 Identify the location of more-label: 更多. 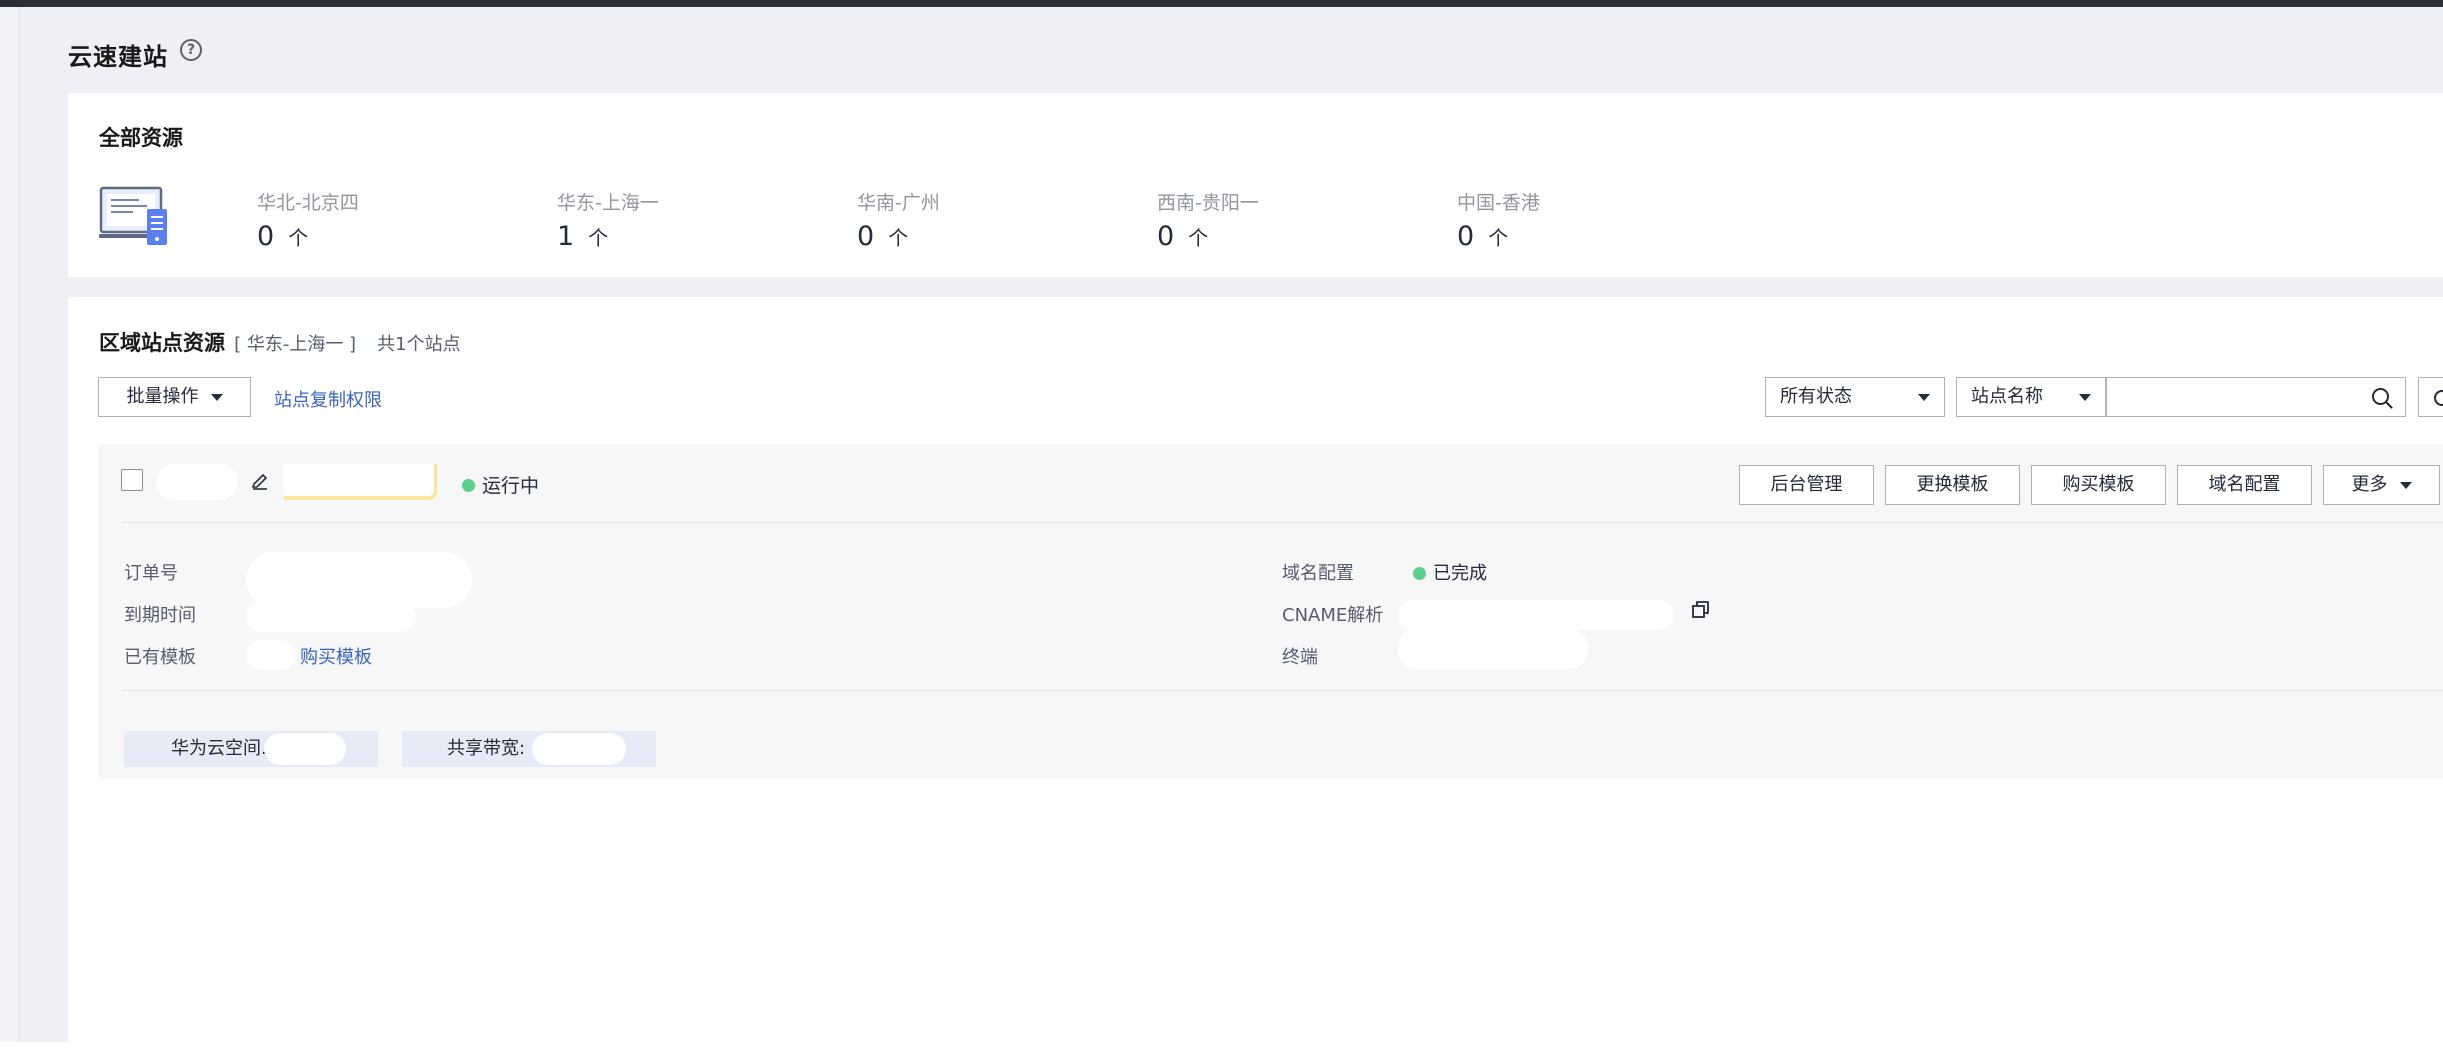
(2369, 484).